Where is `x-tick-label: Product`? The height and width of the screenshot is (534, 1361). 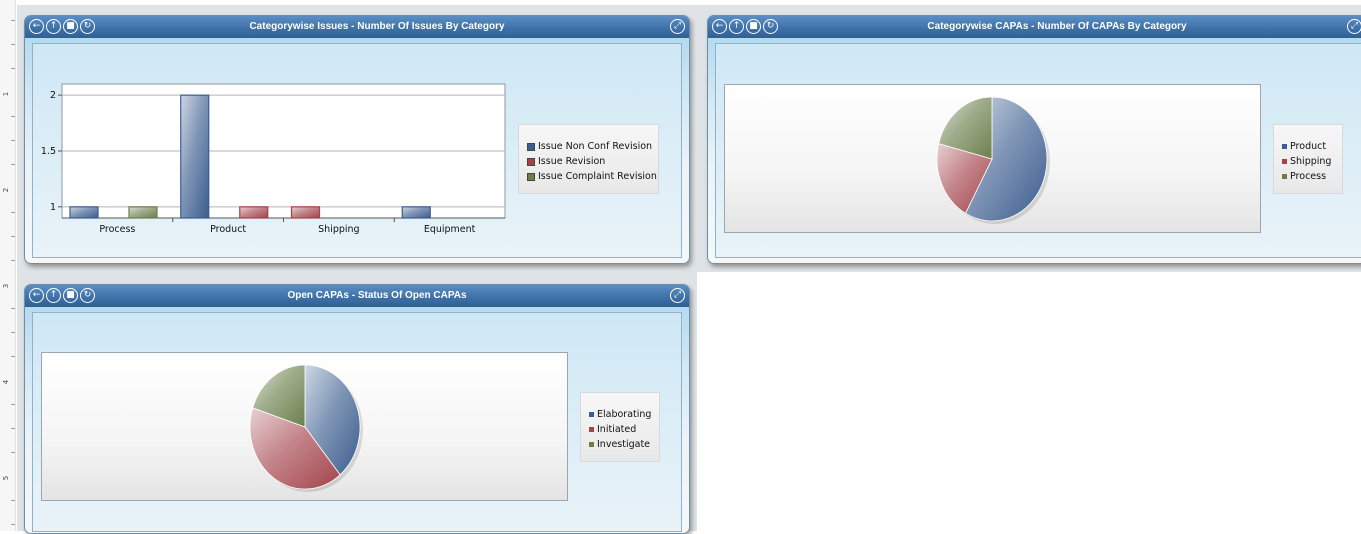 x-tick-label: Product is located at coordinates (228, 229).